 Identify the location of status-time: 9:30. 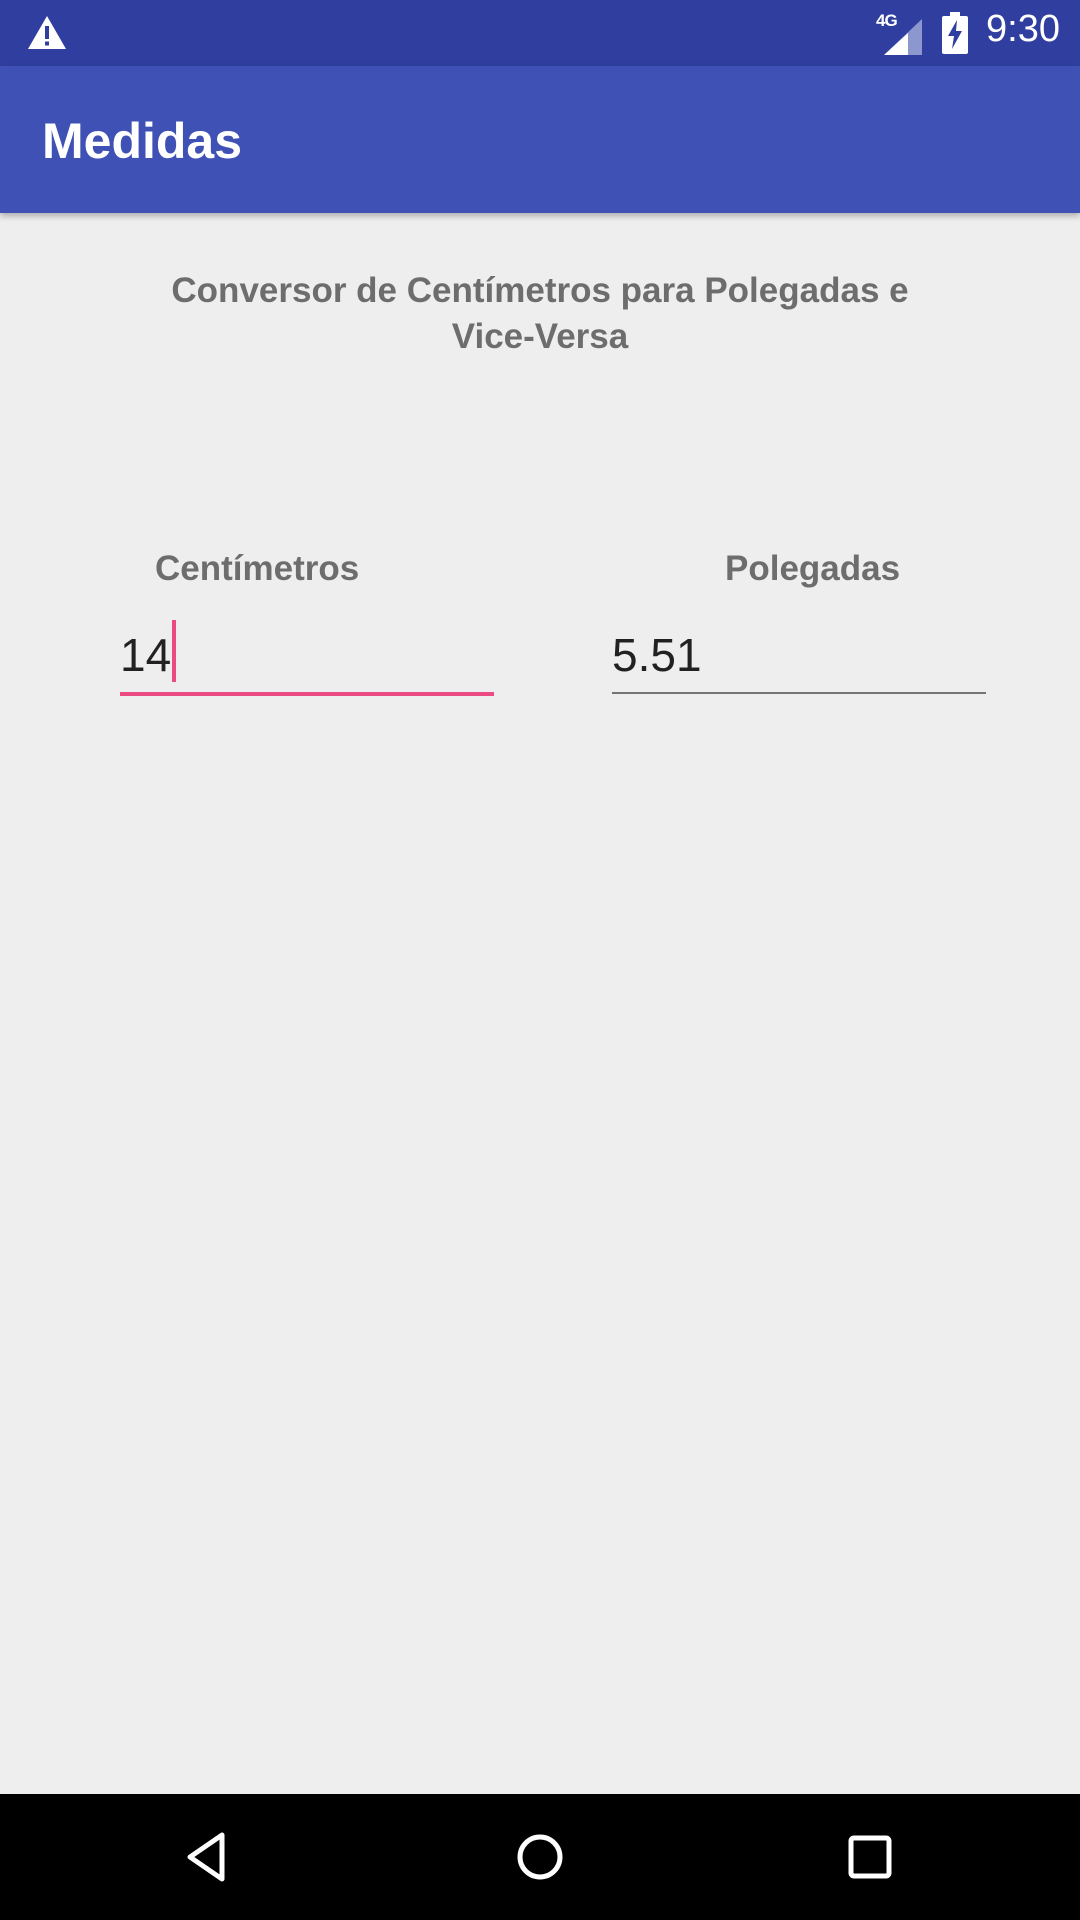
(1023, 29).